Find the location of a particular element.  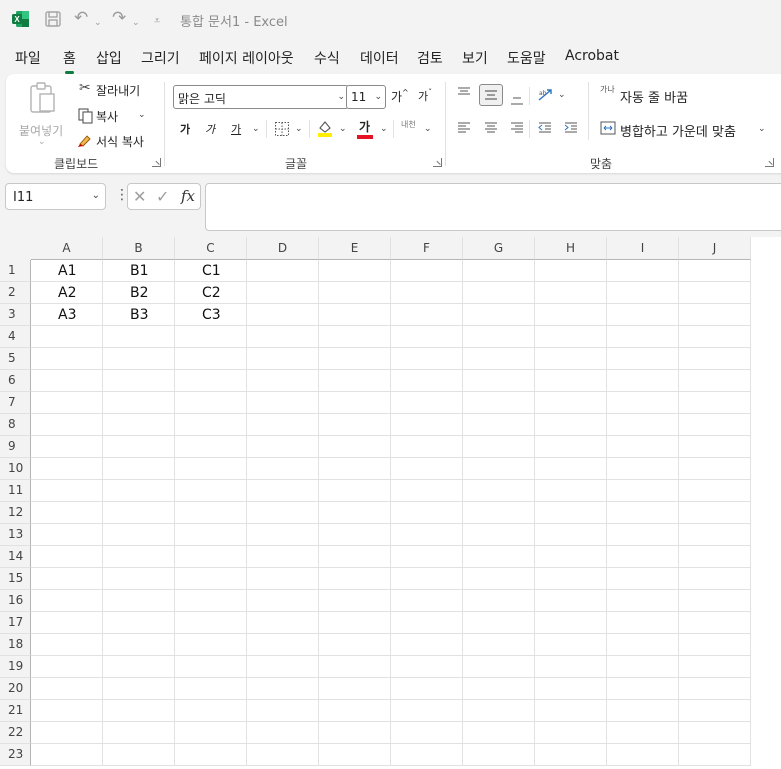

increase-indent-icon is located at coordinates (571, 128).